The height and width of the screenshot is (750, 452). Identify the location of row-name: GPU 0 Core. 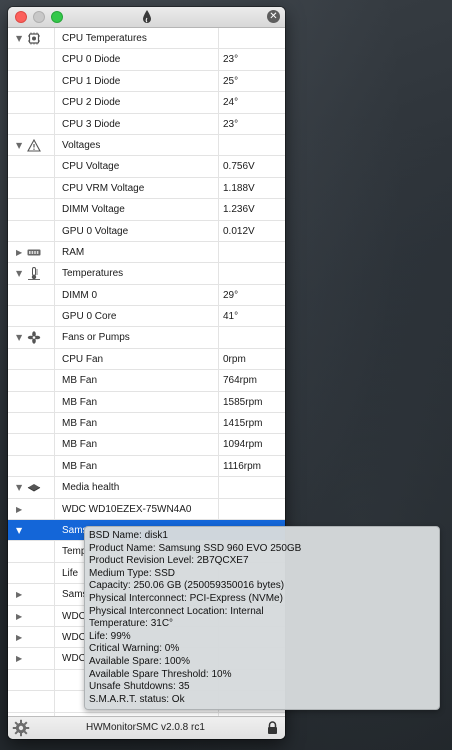
(89, 317).